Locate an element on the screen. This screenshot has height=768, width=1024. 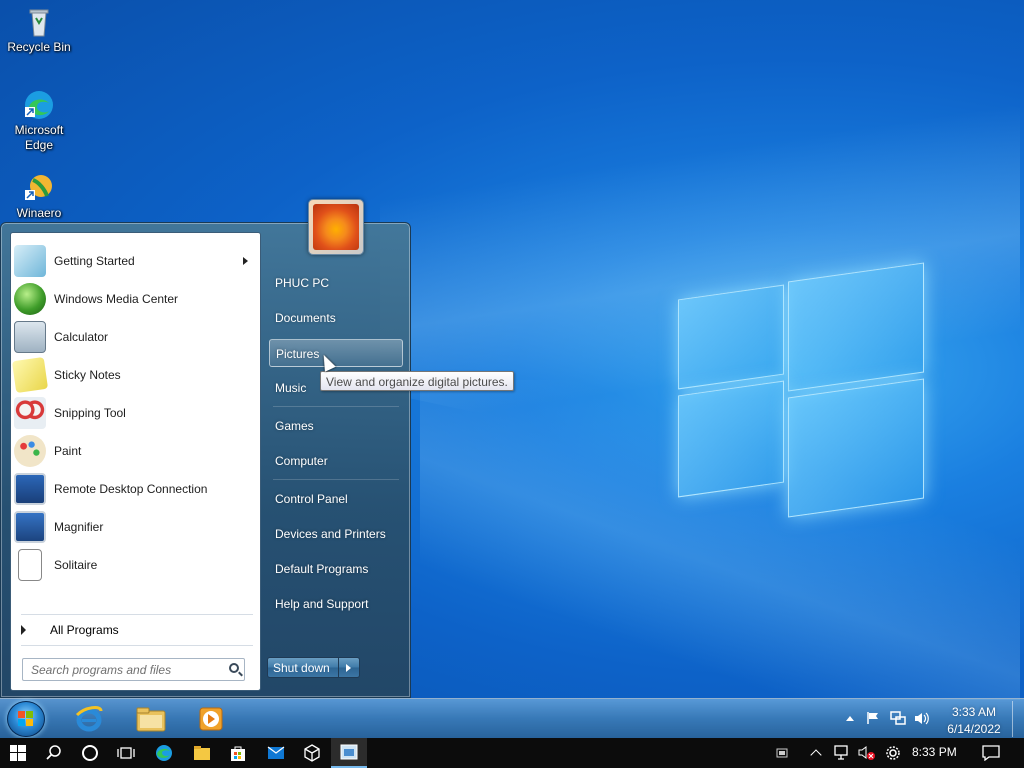
start-item-documents: Documents is located at coordinates (336, 318).